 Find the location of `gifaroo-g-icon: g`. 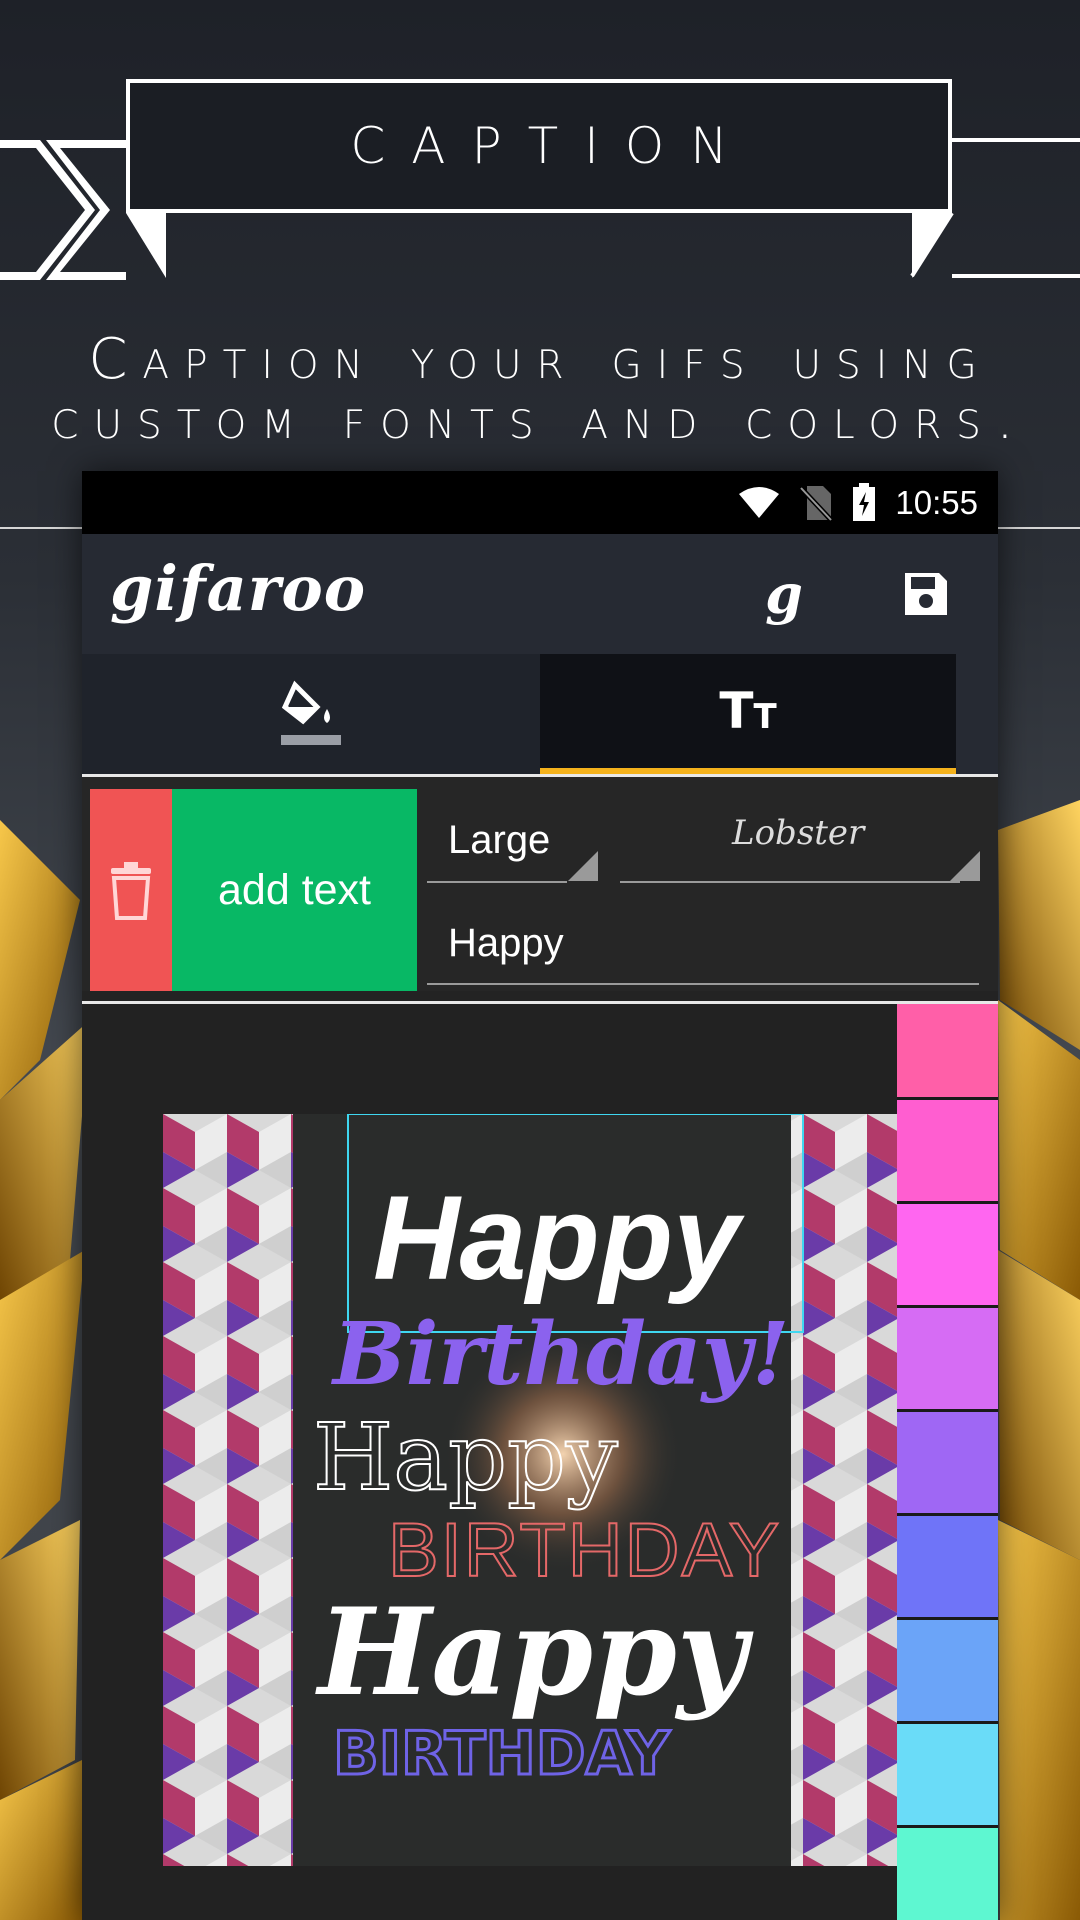

gifaroo-g-icon: g is located at coordinates (784, 594).